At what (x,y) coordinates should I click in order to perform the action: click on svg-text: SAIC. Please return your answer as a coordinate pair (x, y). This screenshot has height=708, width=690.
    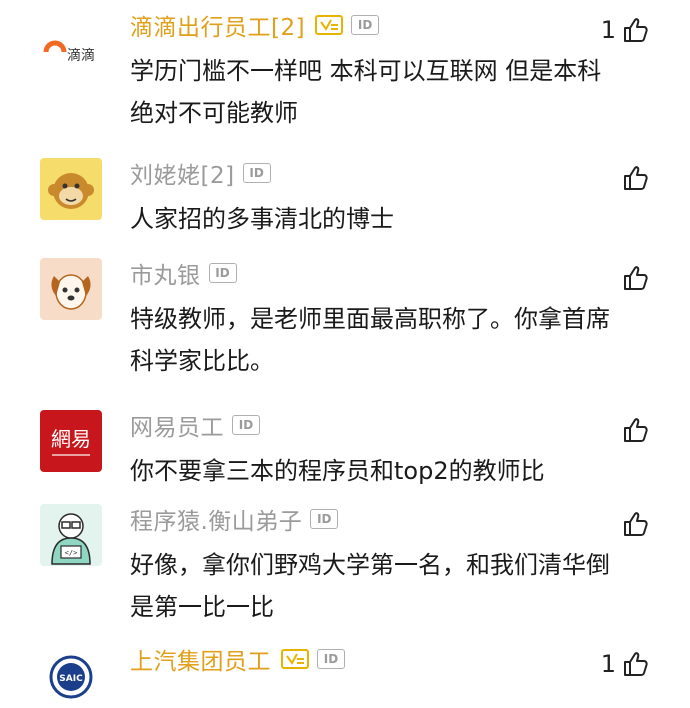
    Looking at the image, I should click on (71, 679).